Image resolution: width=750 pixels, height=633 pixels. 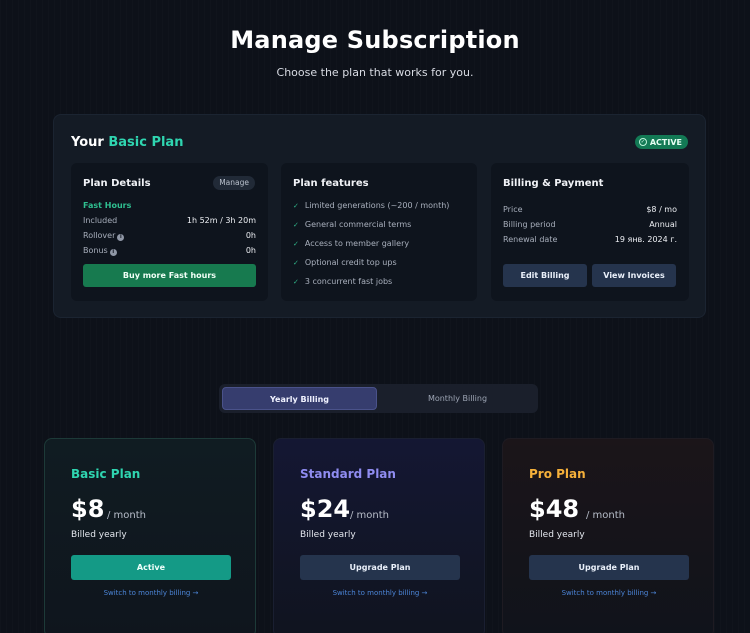 What do you see at coordinates (350, 262) in the screenshot?
I see `feature-text: Optional credit top ups` at bounding box center [350, 262].